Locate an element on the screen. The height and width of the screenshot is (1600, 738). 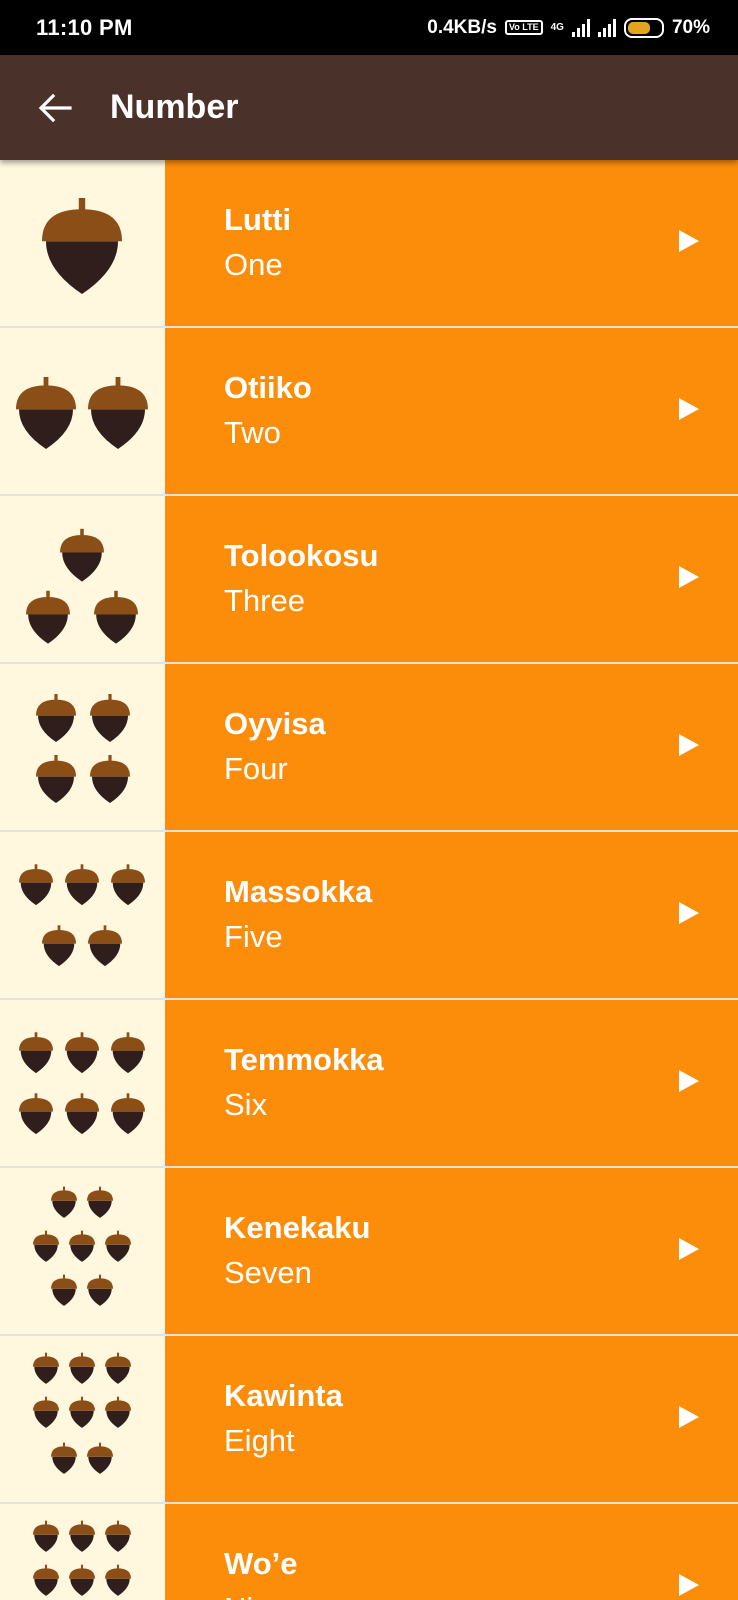
item-body: Oyyisa Four is located at coordinates (451, 747).